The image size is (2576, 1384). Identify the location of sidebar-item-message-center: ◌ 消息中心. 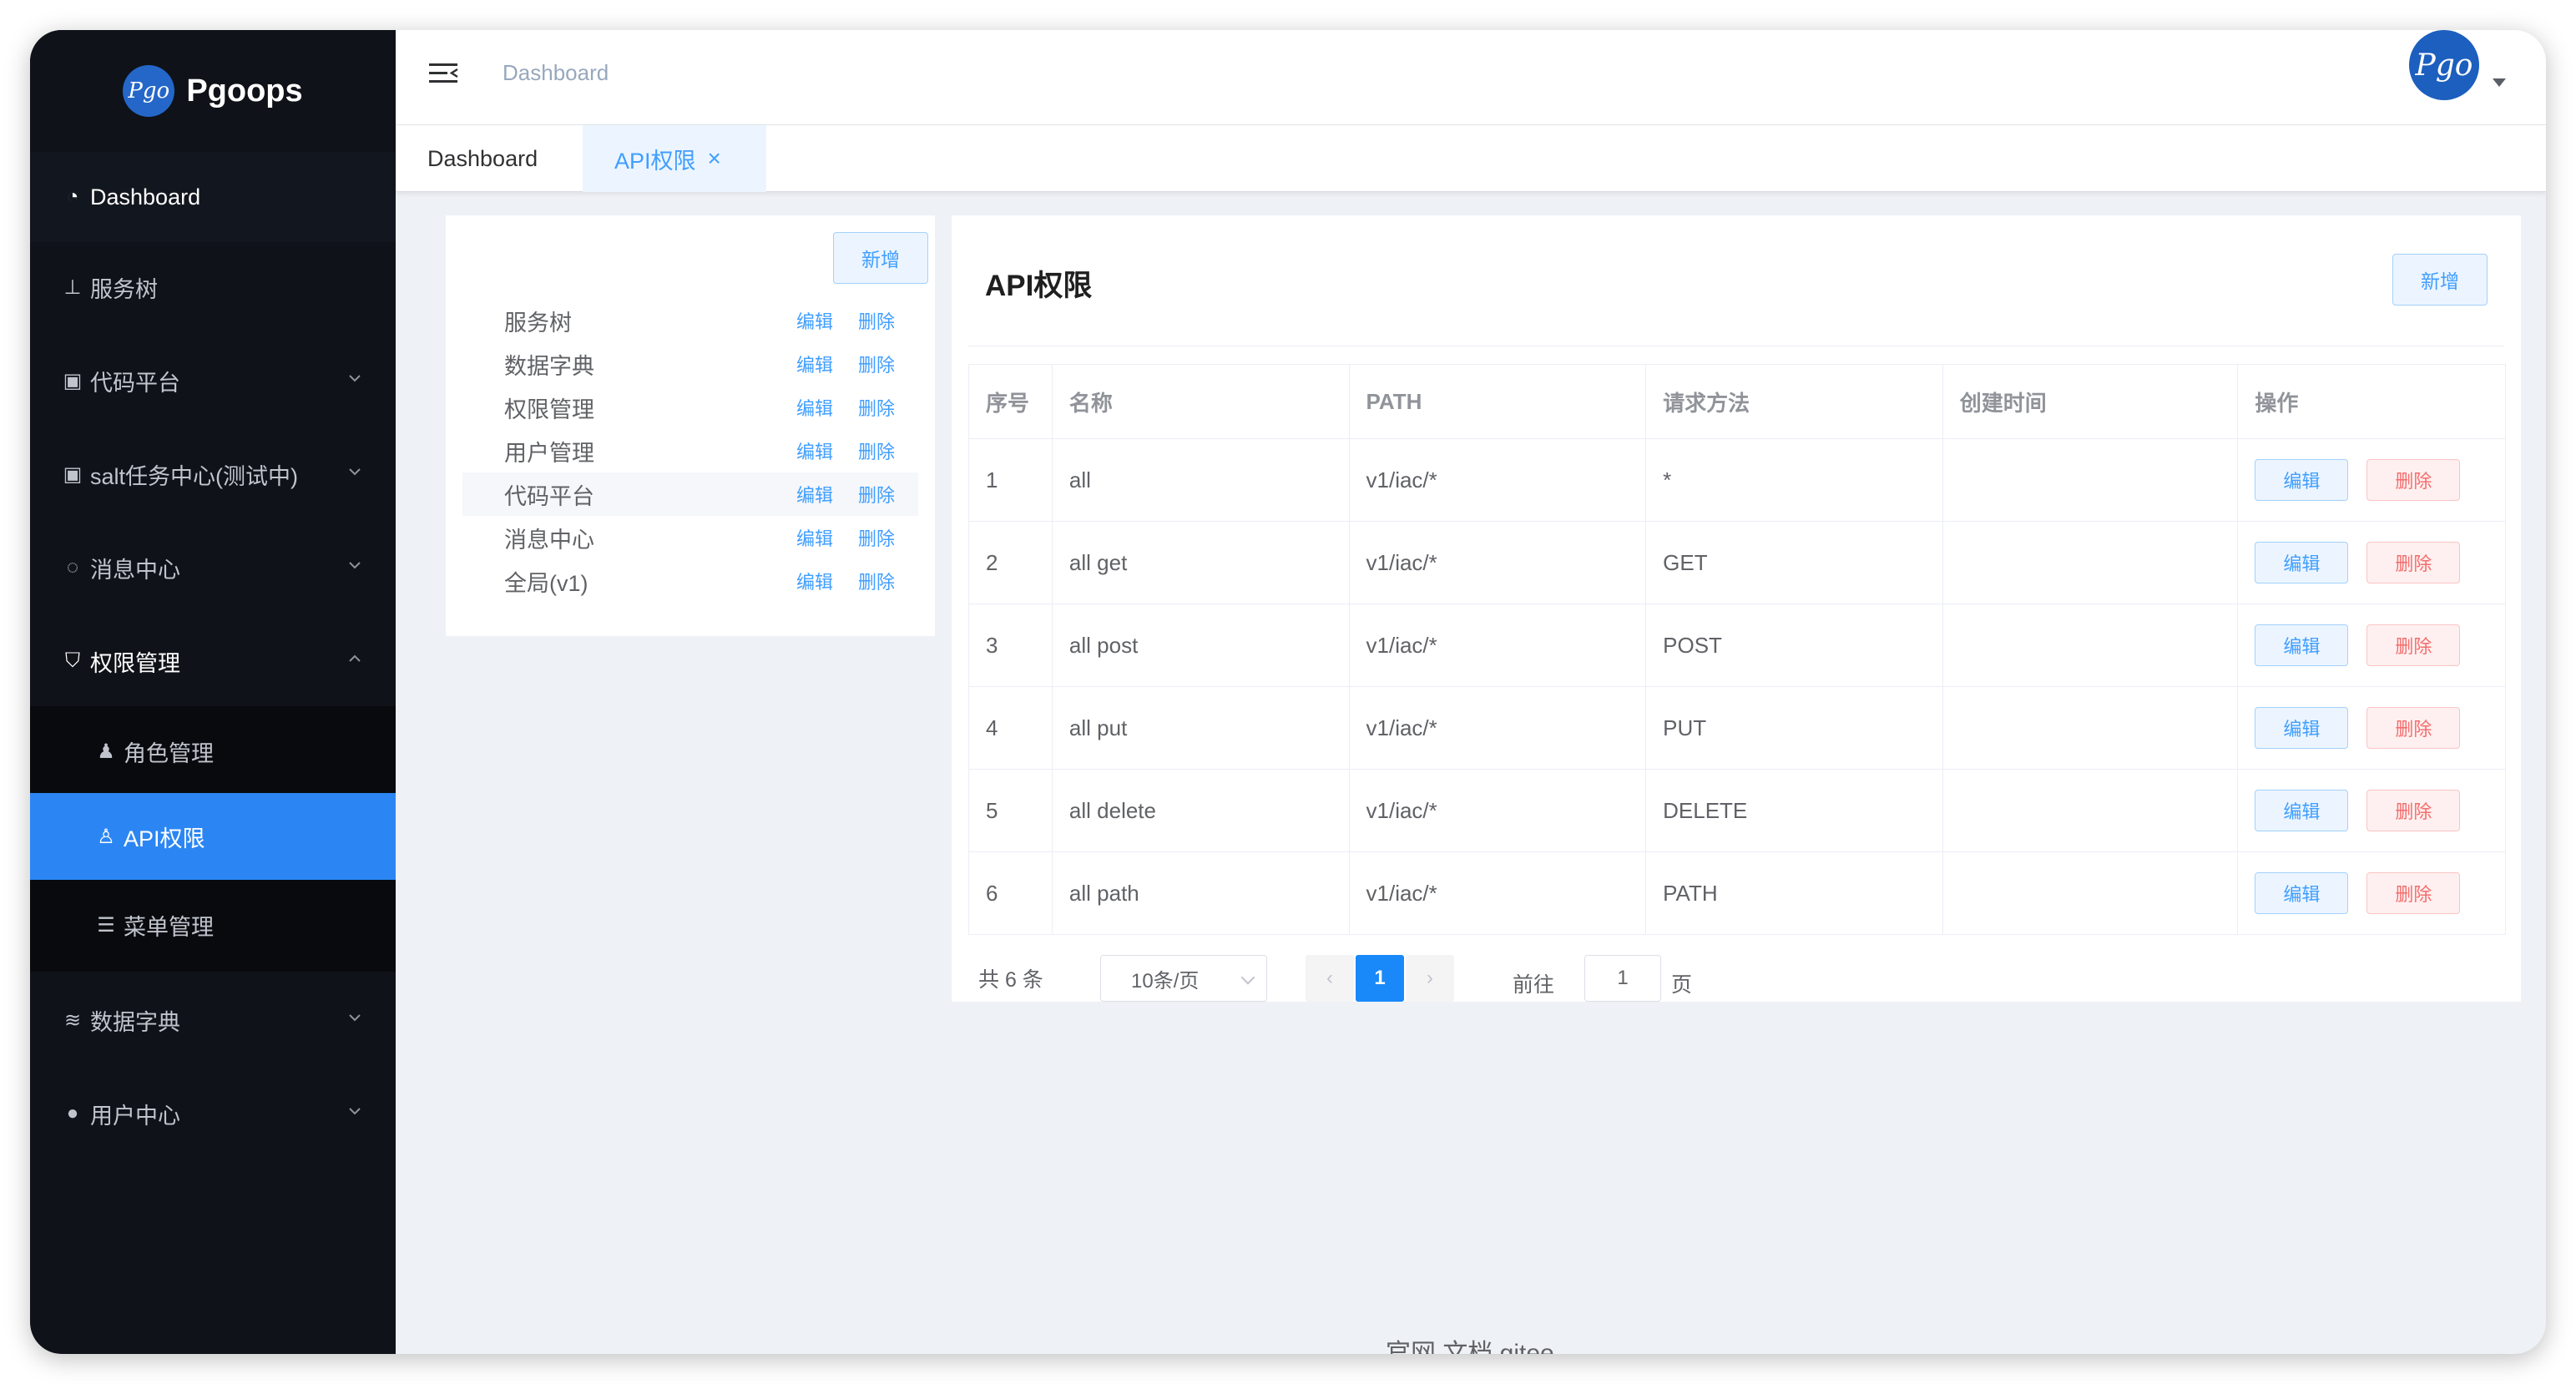
(213, 568).